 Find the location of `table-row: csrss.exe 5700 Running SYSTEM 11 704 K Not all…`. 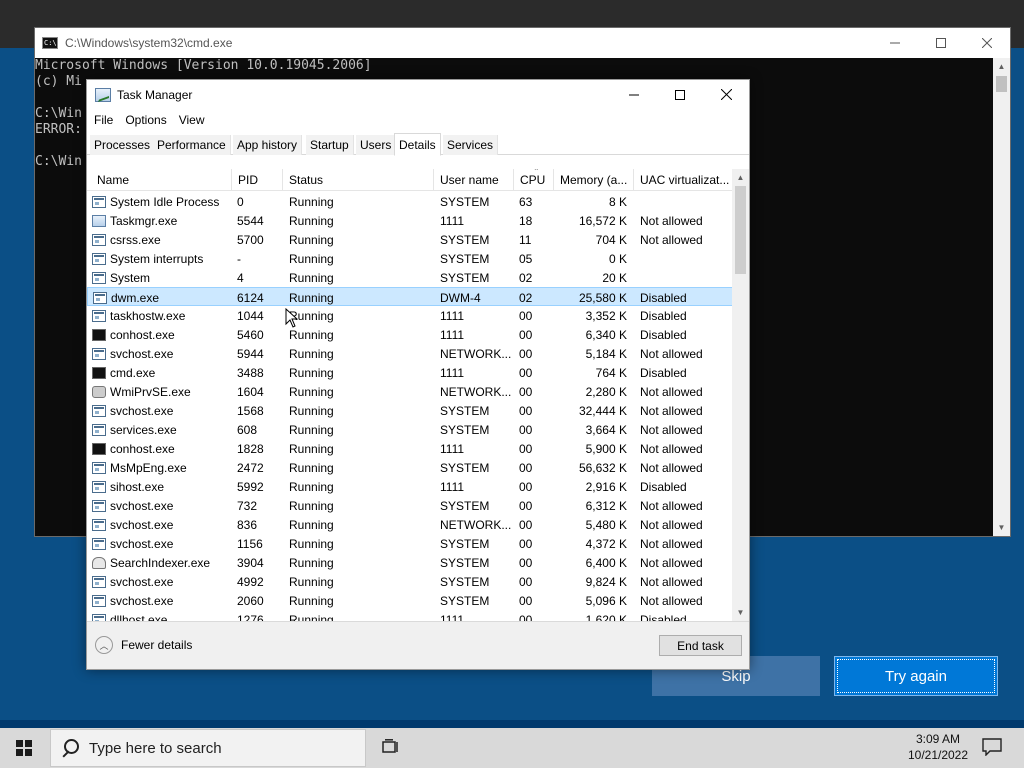

table-row: csrss.exe 5700 Running SYSTEM 11 704 K Not all… is located at coordinates (410, 239).